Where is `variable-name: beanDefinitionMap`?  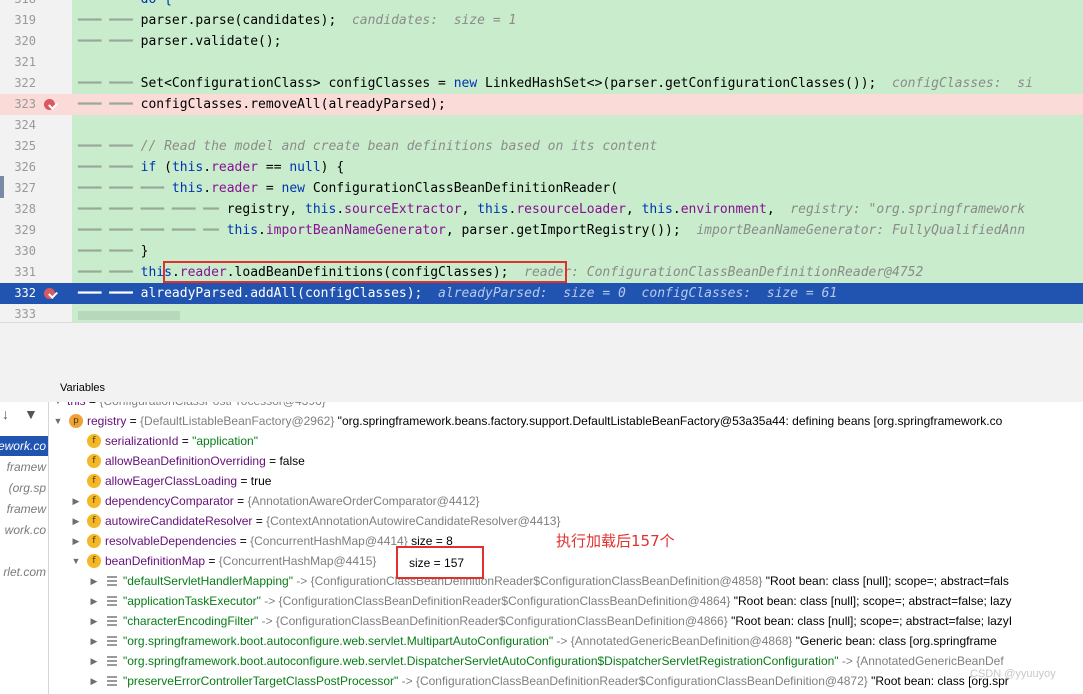 variable-name: beanDefinitionMap is located at coordinates (155, 561).